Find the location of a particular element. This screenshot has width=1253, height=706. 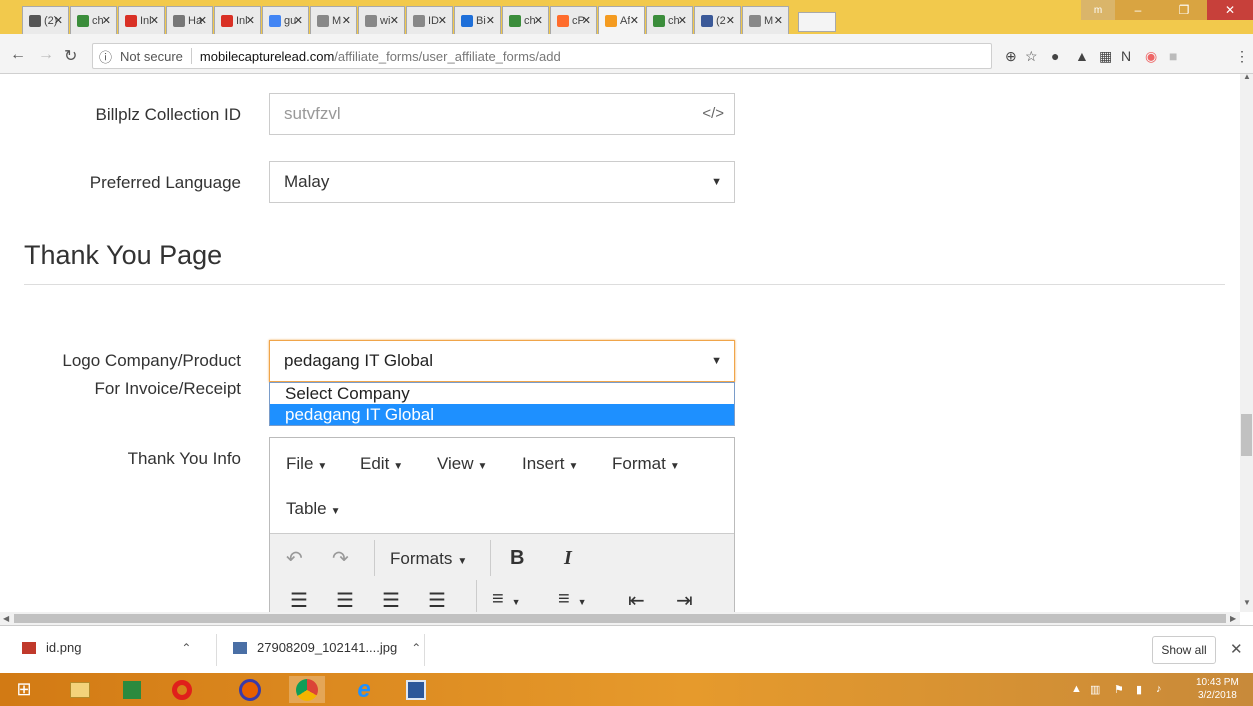

align-left-icon: ☰ is located at coordinates (299, 600).